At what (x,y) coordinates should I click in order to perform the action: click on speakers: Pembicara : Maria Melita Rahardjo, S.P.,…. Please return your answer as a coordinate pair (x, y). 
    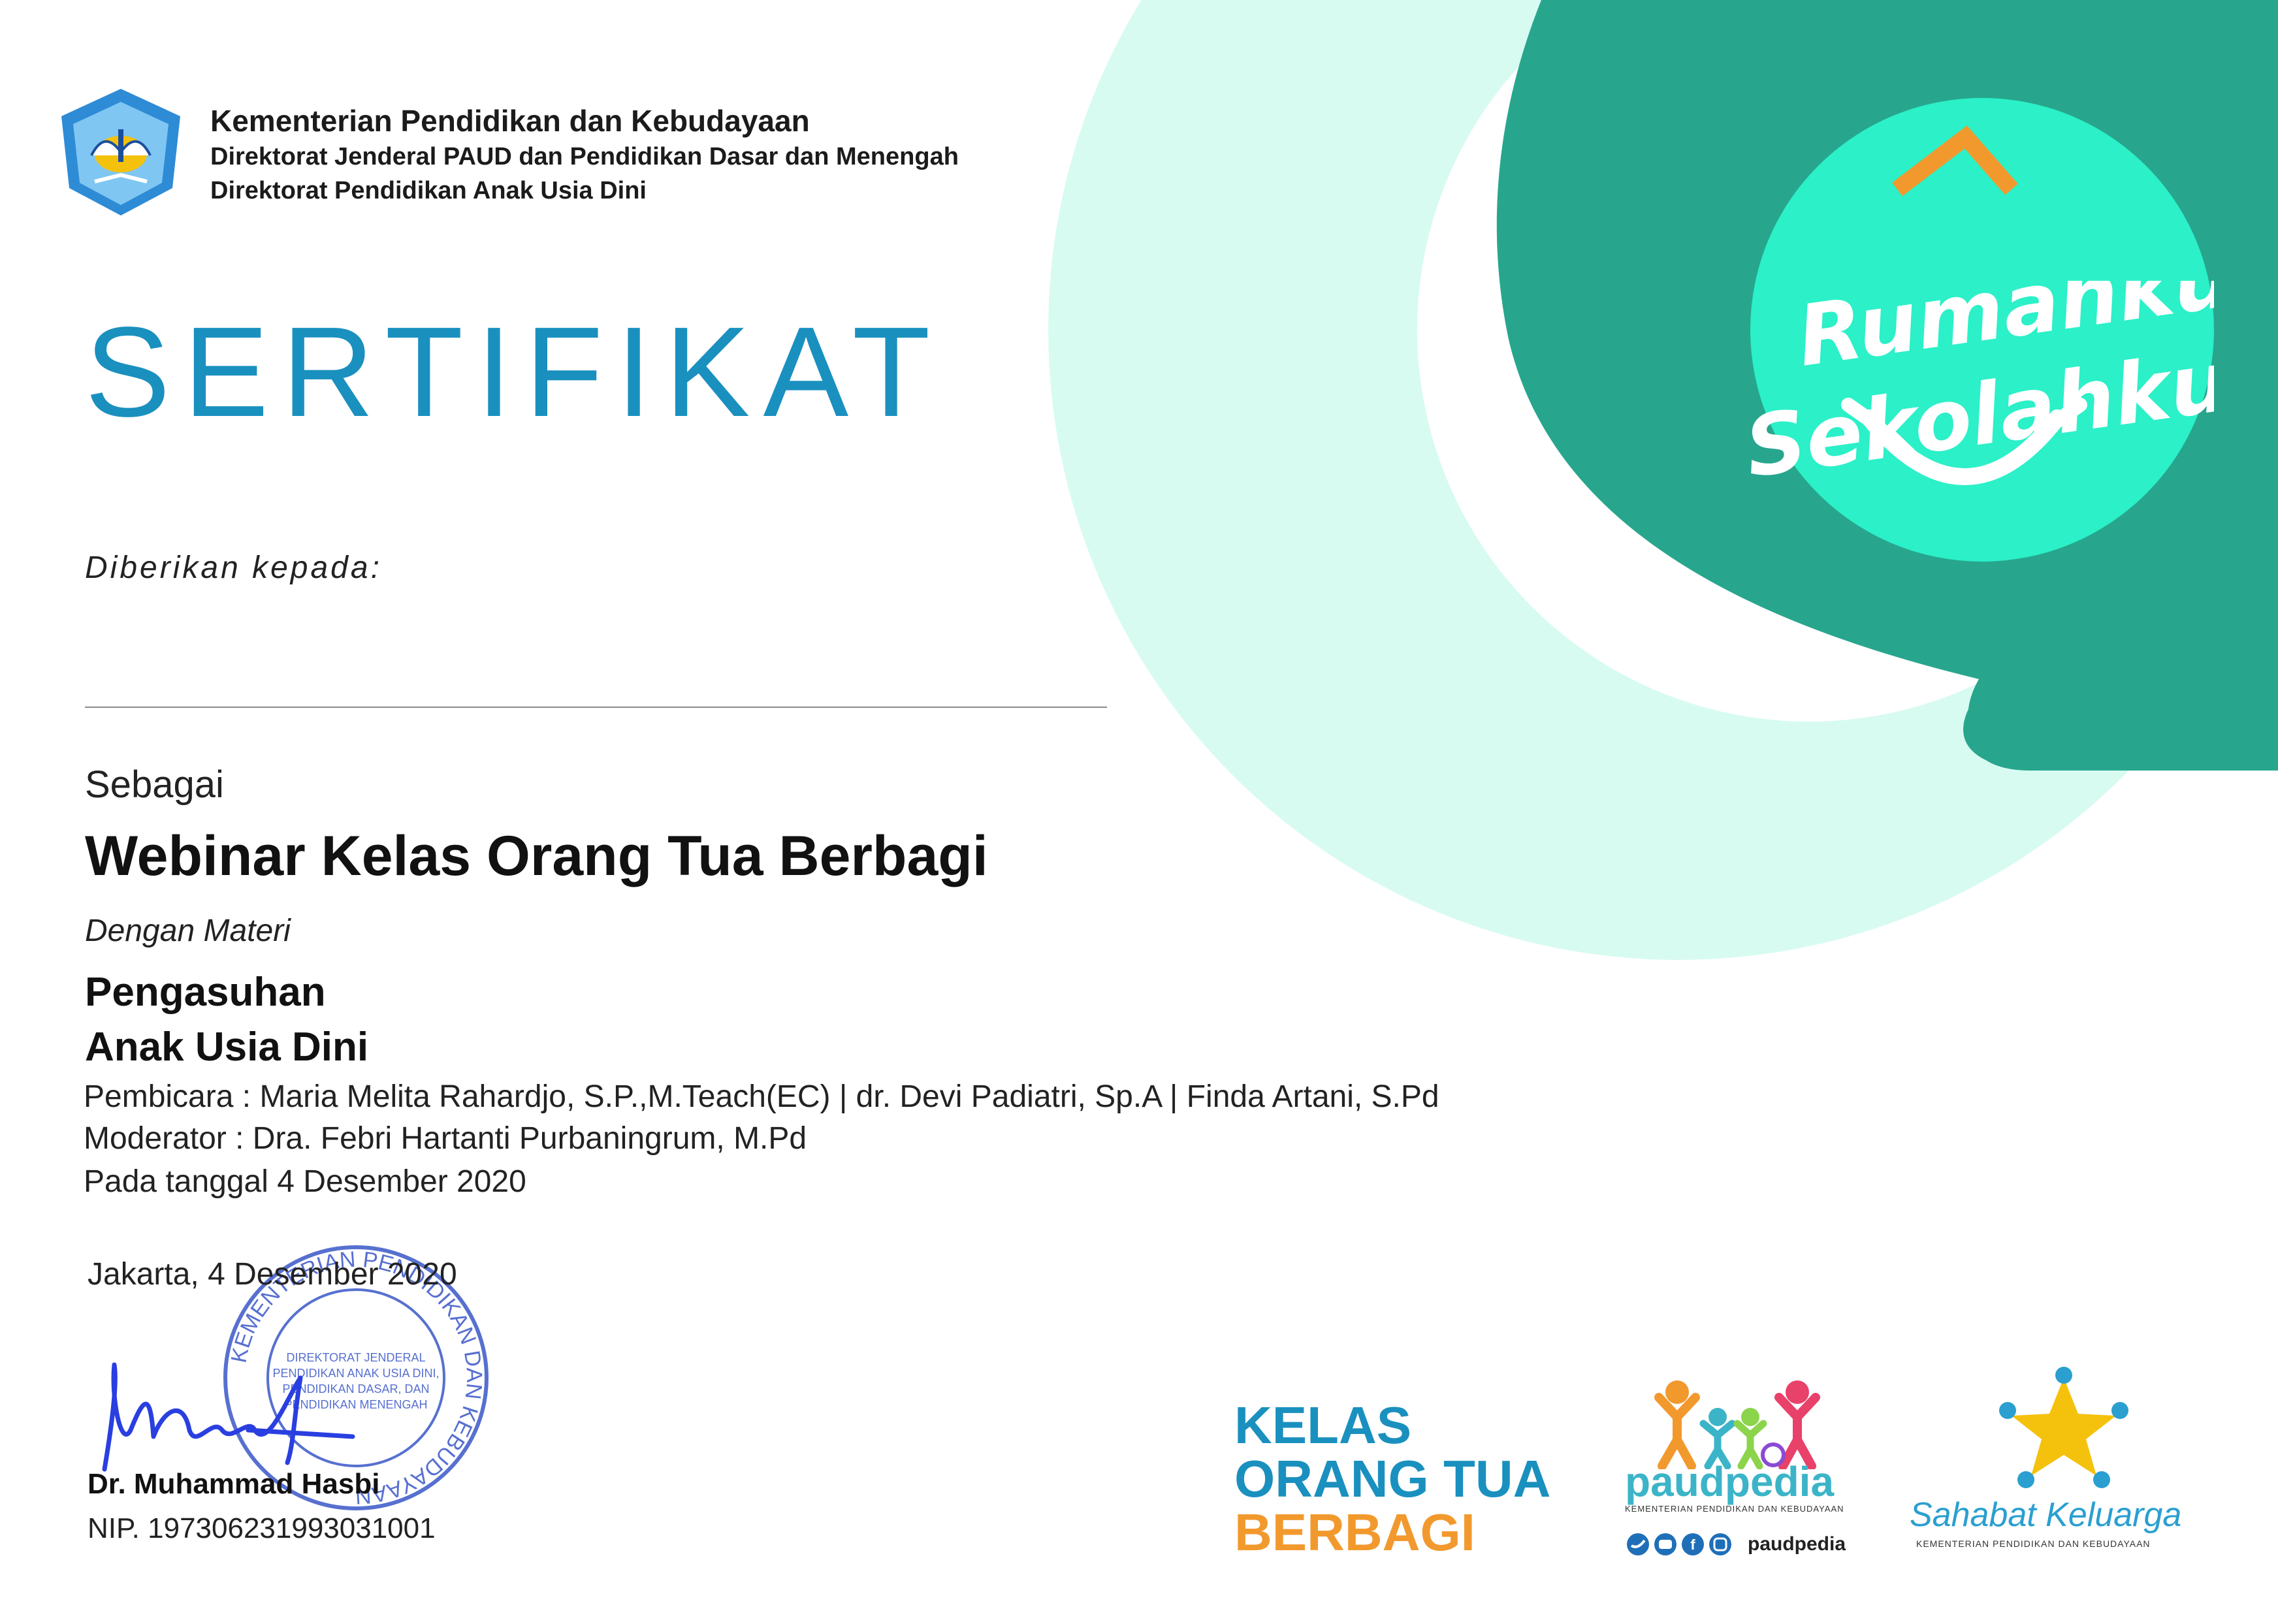
    Looking at the image, I should click on (761, 1096).